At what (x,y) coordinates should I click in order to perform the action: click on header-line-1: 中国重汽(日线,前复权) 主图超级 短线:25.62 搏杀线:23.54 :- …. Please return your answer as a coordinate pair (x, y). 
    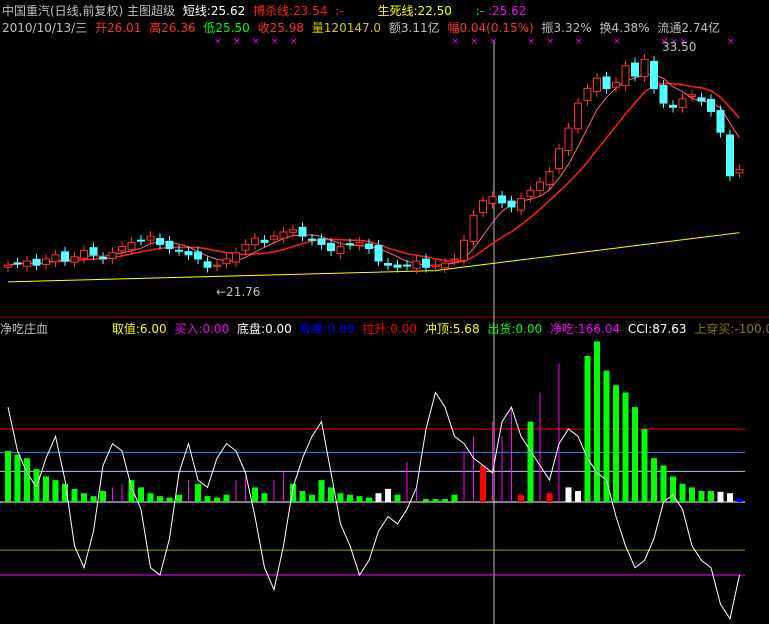
    Looking at the image, I should click on (266, 10).